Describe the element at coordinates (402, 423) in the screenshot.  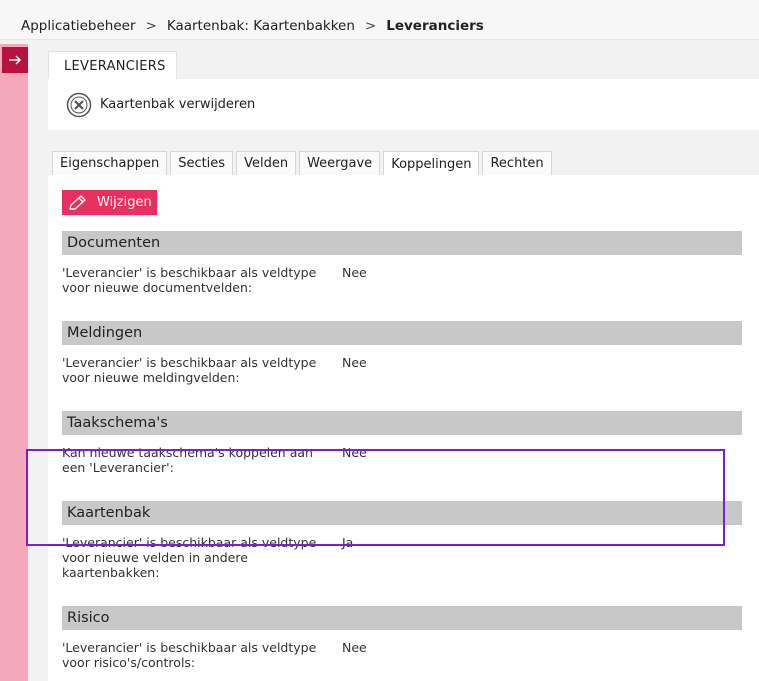
I see `section-title: Taakschema's` at that location.